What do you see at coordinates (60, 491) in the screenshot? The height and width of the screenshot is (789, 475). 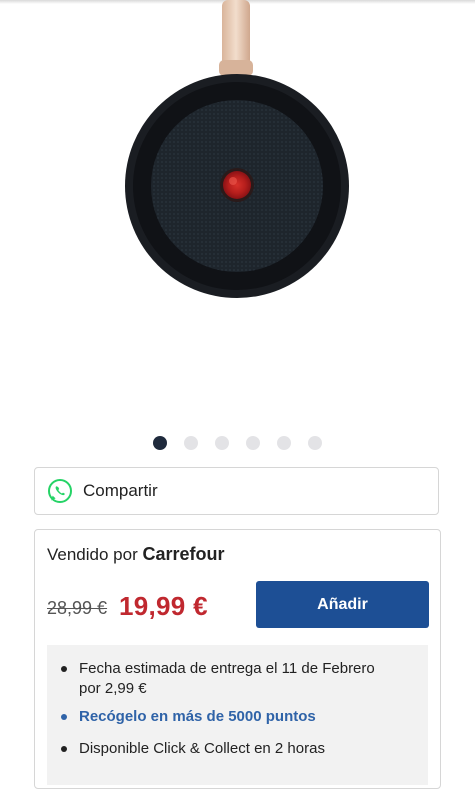 I see `whatsapp-icon` at bounding box center [60, 491].